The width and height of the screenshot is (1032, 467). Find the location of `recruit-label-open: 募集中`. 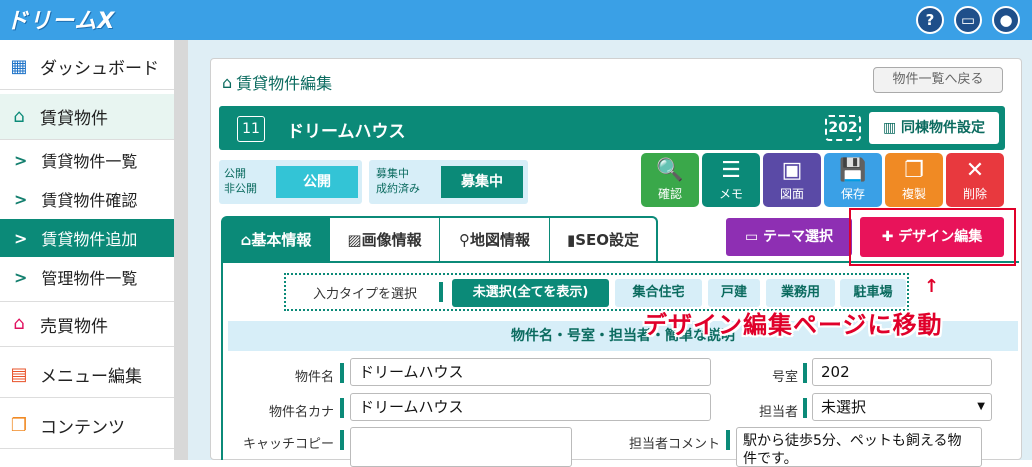

recruit-label-open: 募集中 is located at coordinates (392, 173).